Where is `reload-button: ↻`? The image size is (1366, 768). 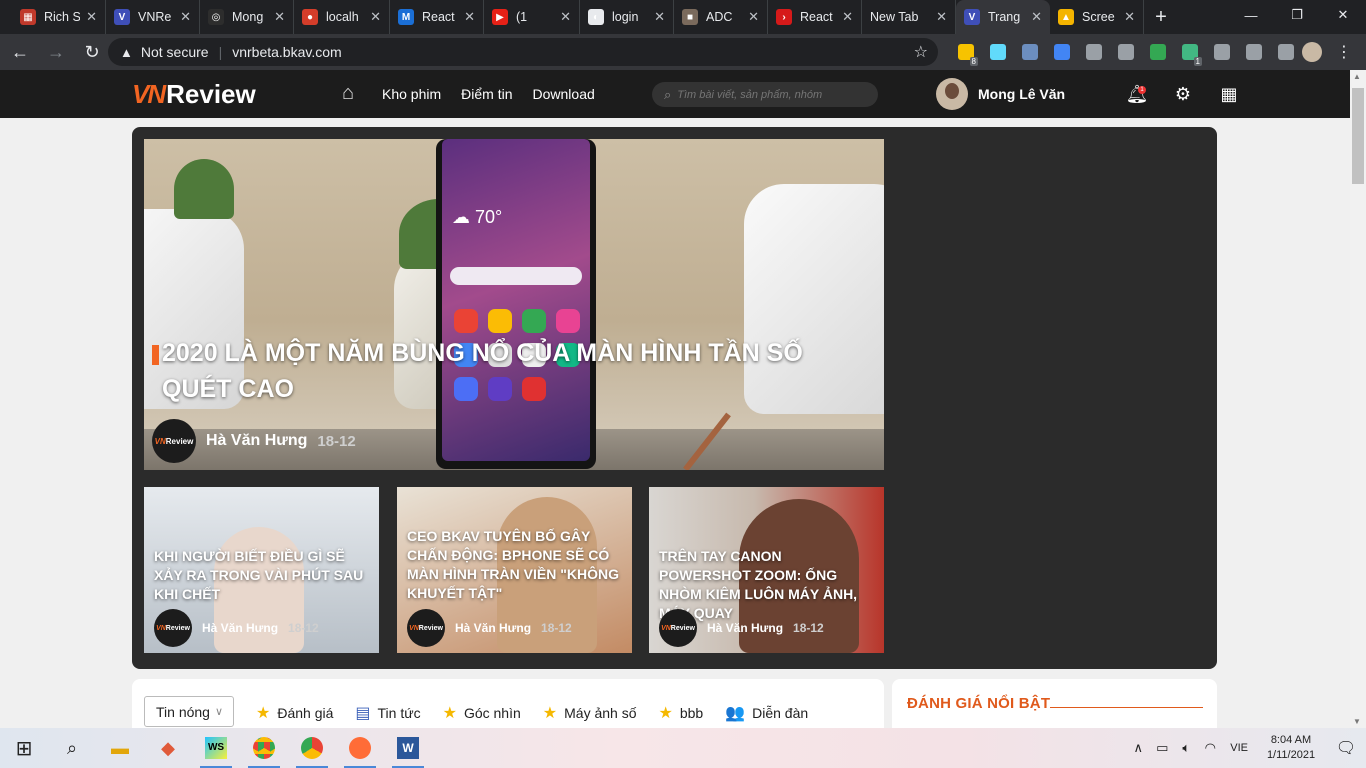 reload-button: ↻ is located at coordinates (92, 52).